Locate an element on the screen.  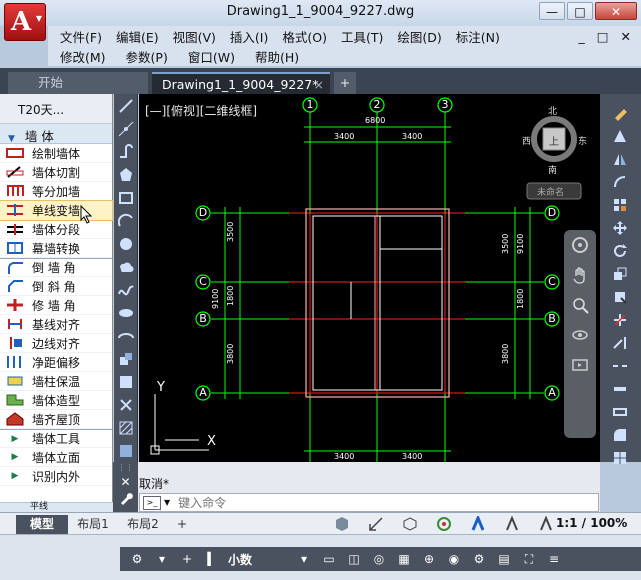
menu-window: 窗口(W) is located at coordinates (211, 56).